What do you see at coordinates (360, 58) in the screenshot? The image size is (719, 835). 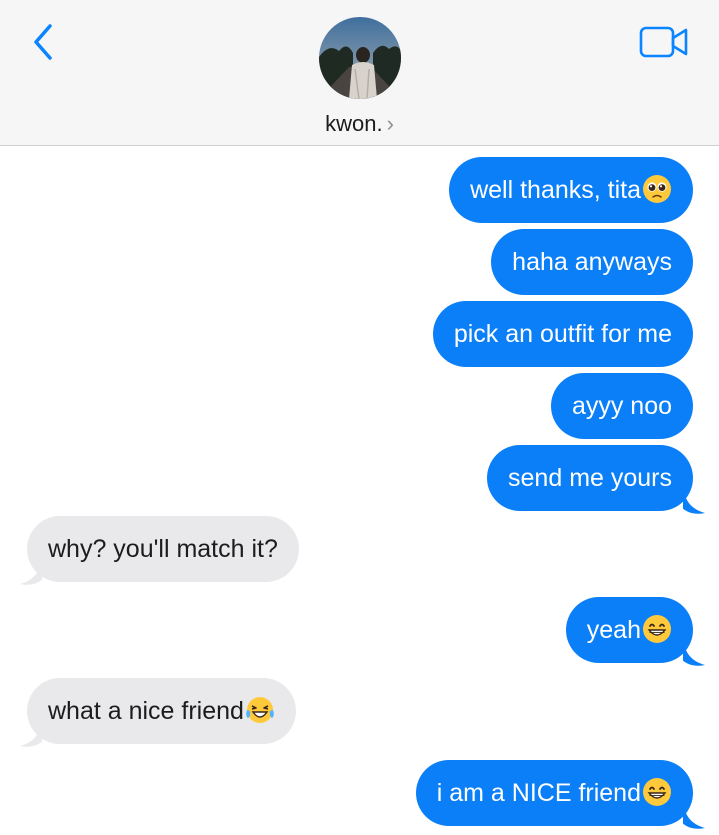 I see `contact-avatar` at bounding box center [360, 58].